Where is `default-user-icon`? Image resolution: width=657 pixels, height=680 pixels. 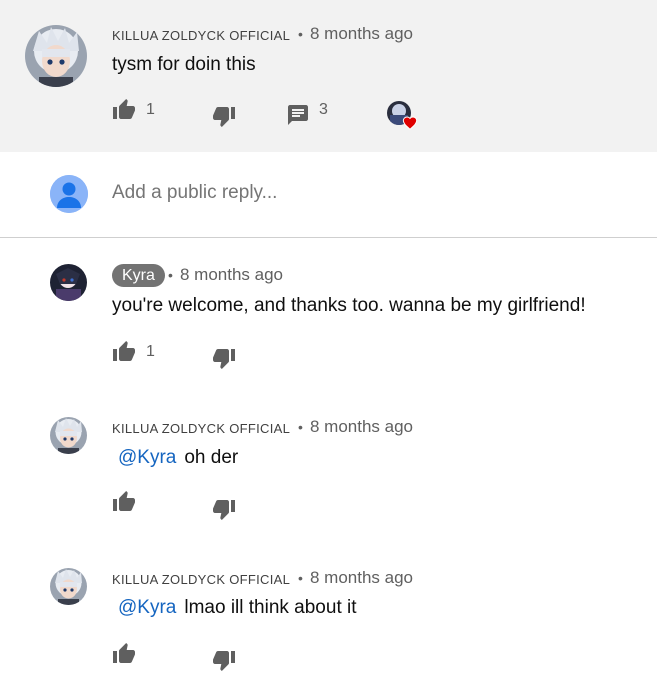
default-user-icon is located at coordinates (69, 194).